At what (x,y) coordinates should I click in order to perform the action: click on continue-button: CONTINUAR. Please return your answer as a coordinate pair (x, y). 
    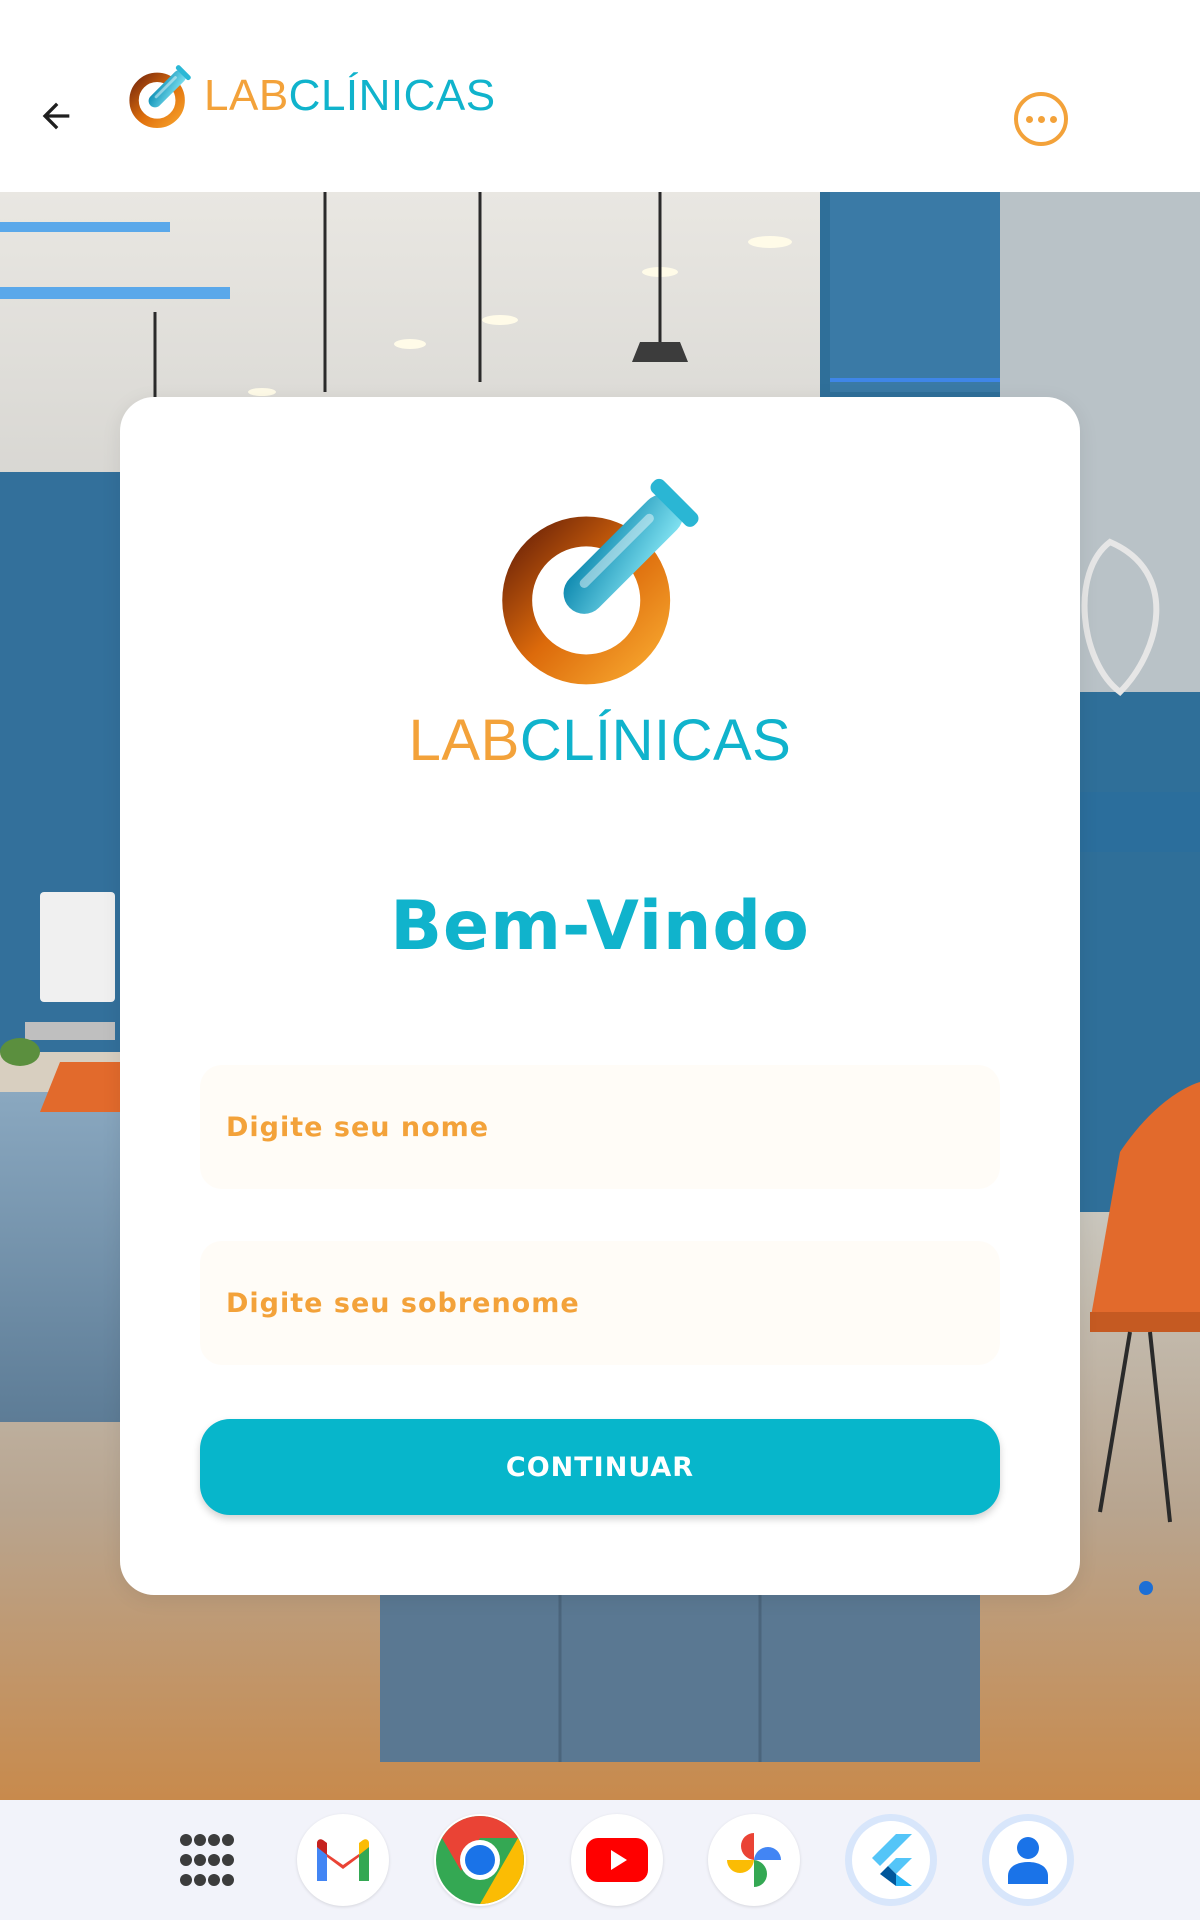
    Looking at the image, I should click on (600, 1467).